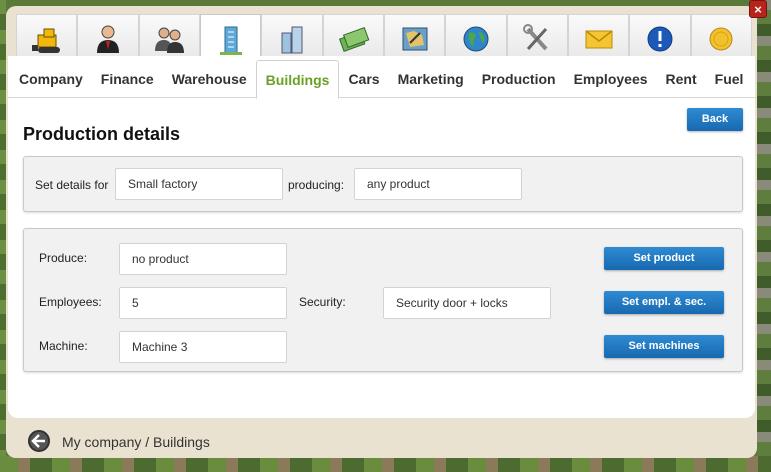  What do you see at coordinates (758, 9) in the screenshot?
I see `close-button: ×` at bounding box center [758, 9].